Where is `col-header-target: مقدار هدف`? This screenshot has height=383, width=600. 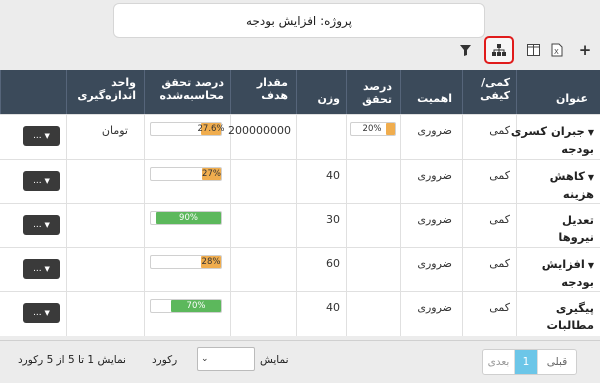
col-header-target: مقدار هدف is located at coordinates (263, 92).